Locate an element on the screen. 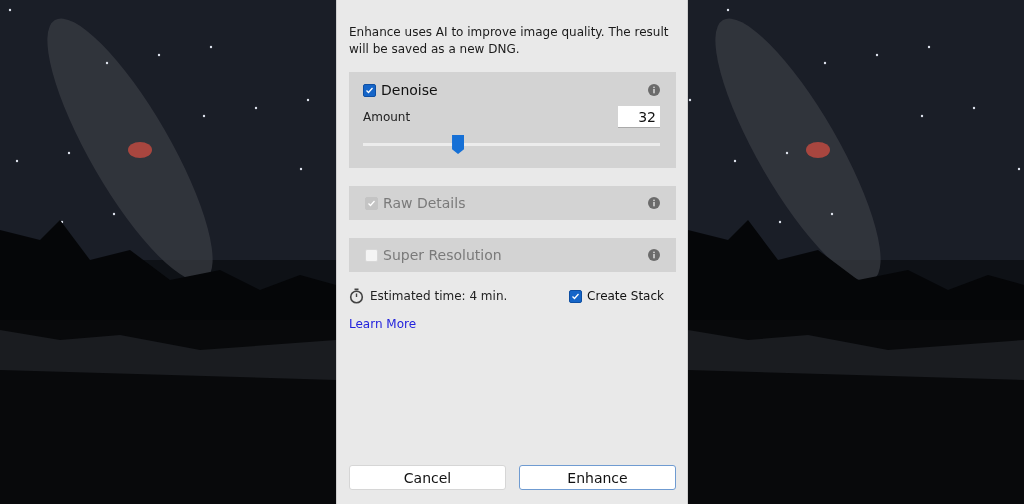  stopwatch-icon is located at coordinates (356, 296).